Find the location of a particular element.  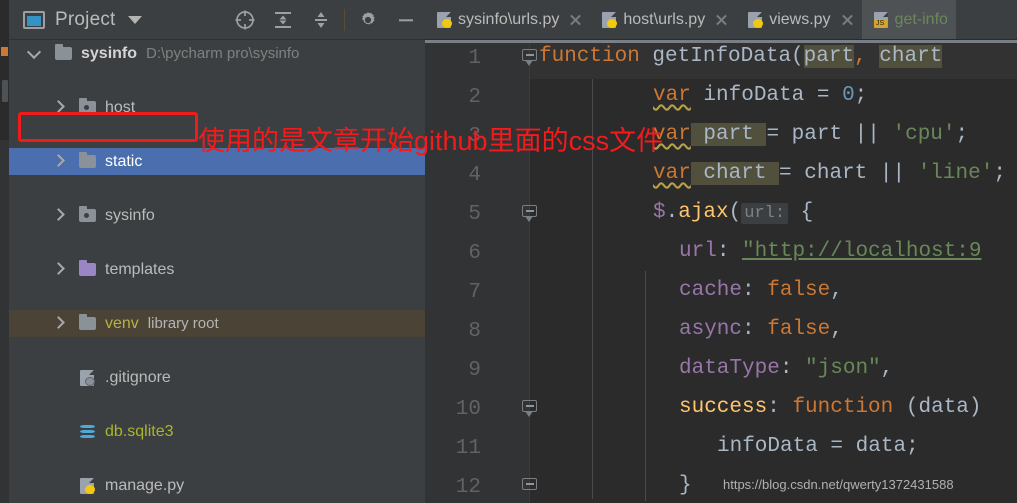

tree-row-sysinfo-module: sysinfo is located at coordinates (217, 215).